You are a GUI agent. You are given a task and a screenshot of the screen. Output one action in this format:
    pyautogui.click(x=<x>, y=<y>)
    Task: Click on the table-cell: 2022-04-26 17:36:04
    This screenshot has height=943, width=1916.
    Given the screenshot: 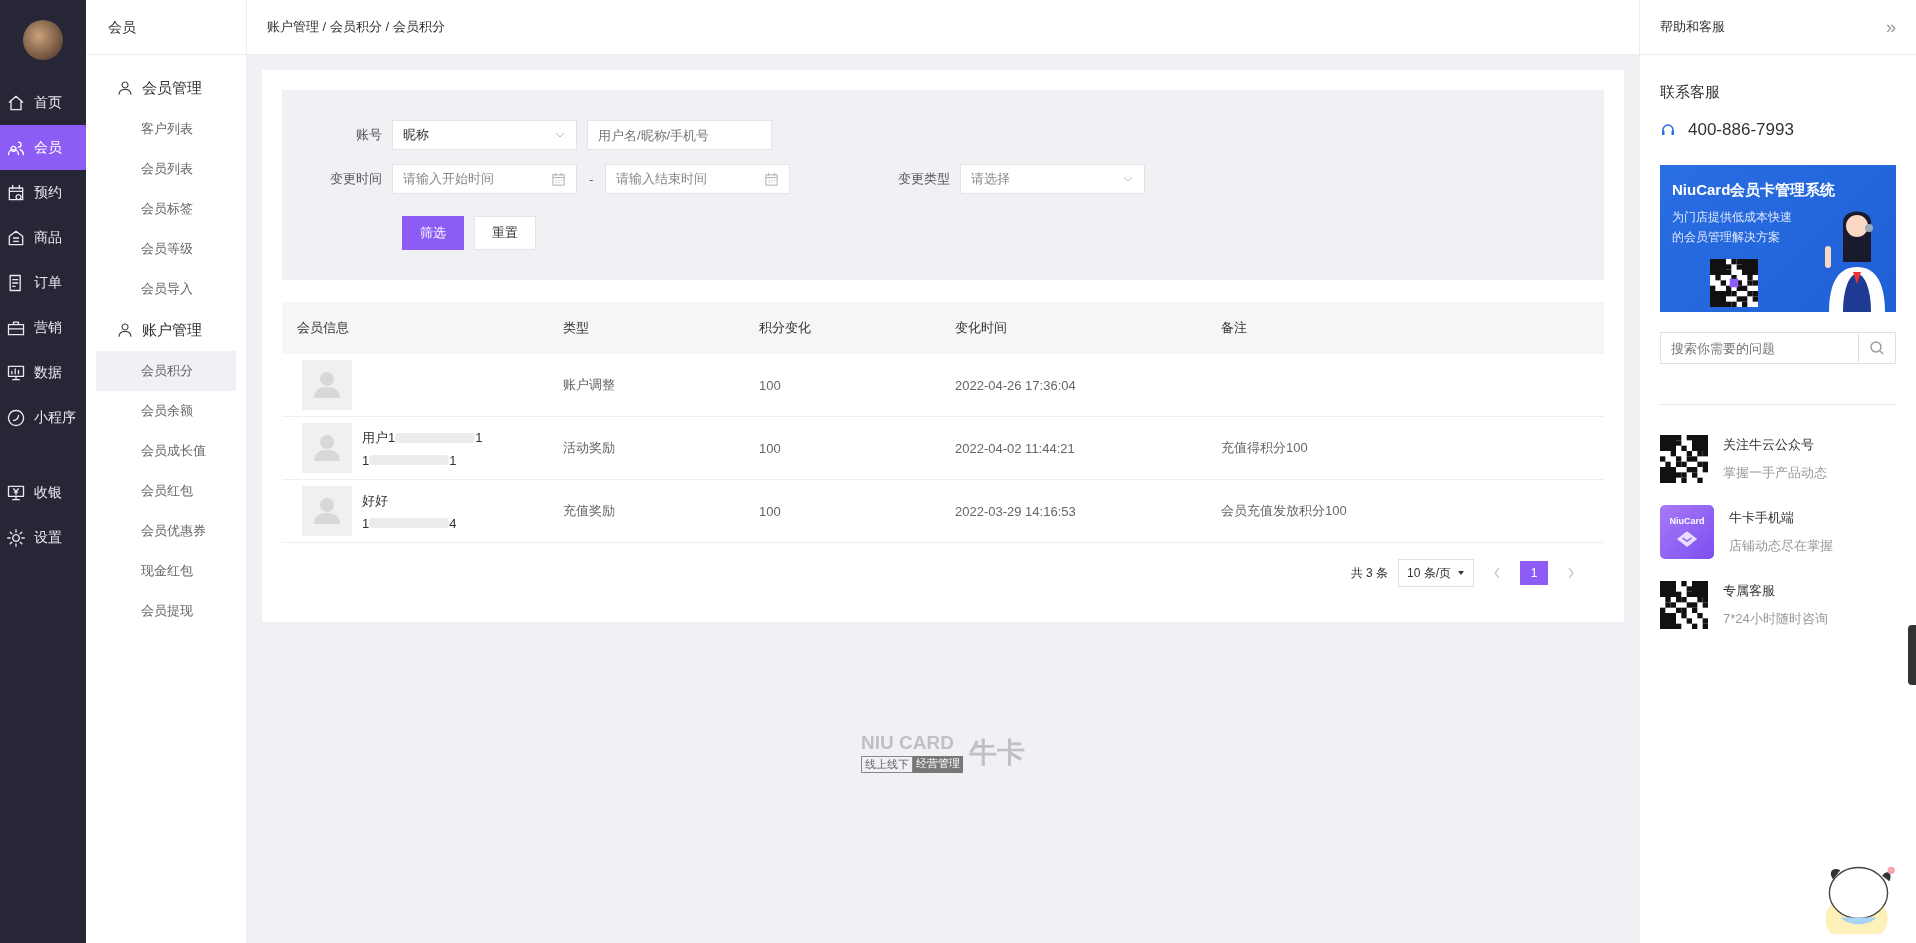 What is the action you would take?
    pyautogui.click(x=1073, y=385)
    